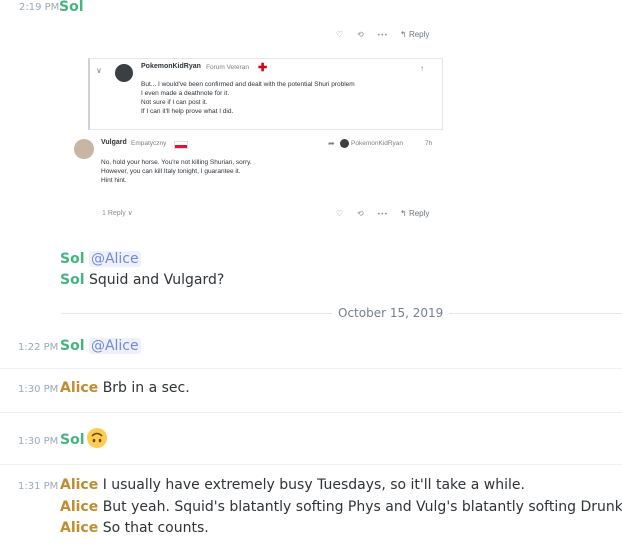 The image size is (622, 548). Describe the element at coordinates (38, 347) in the screenshot. I see `timestamp: 1:22 PM` at that location.